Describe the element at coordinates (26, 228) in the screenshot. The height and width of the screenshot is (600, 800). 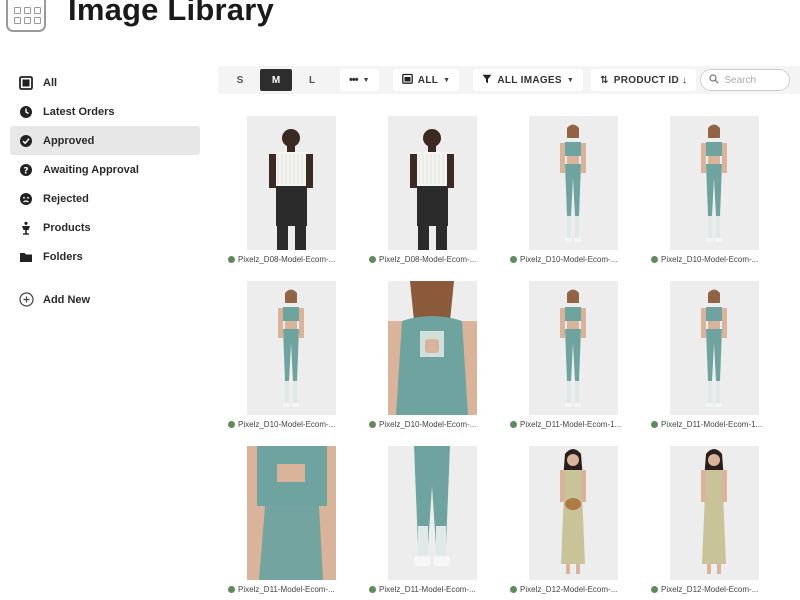
I see `mannequin-icon` at that location.